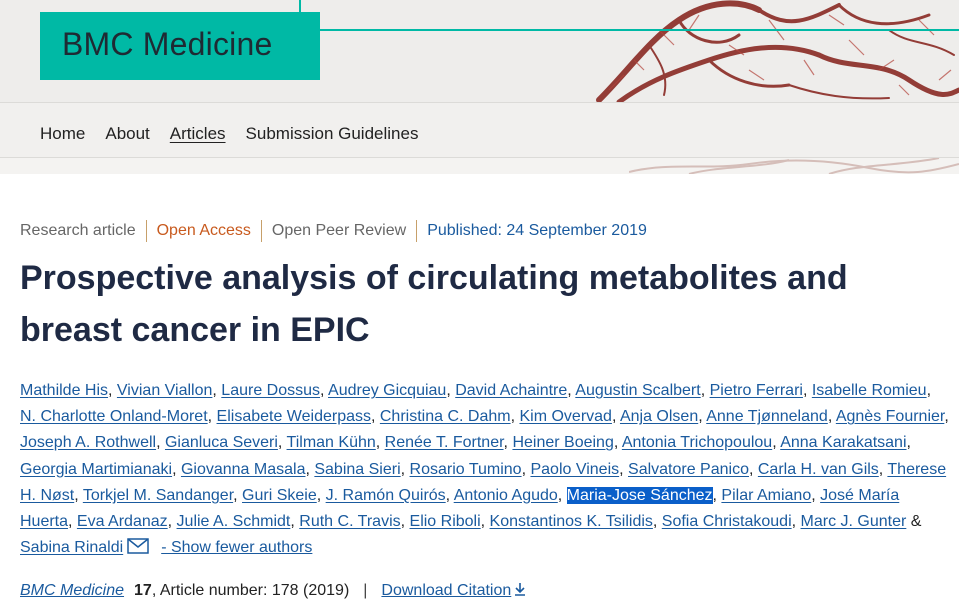  Describe the element at coordinates (349, 521) in the screenshot. I see `author-link: Ruth C. Travis` at that location.